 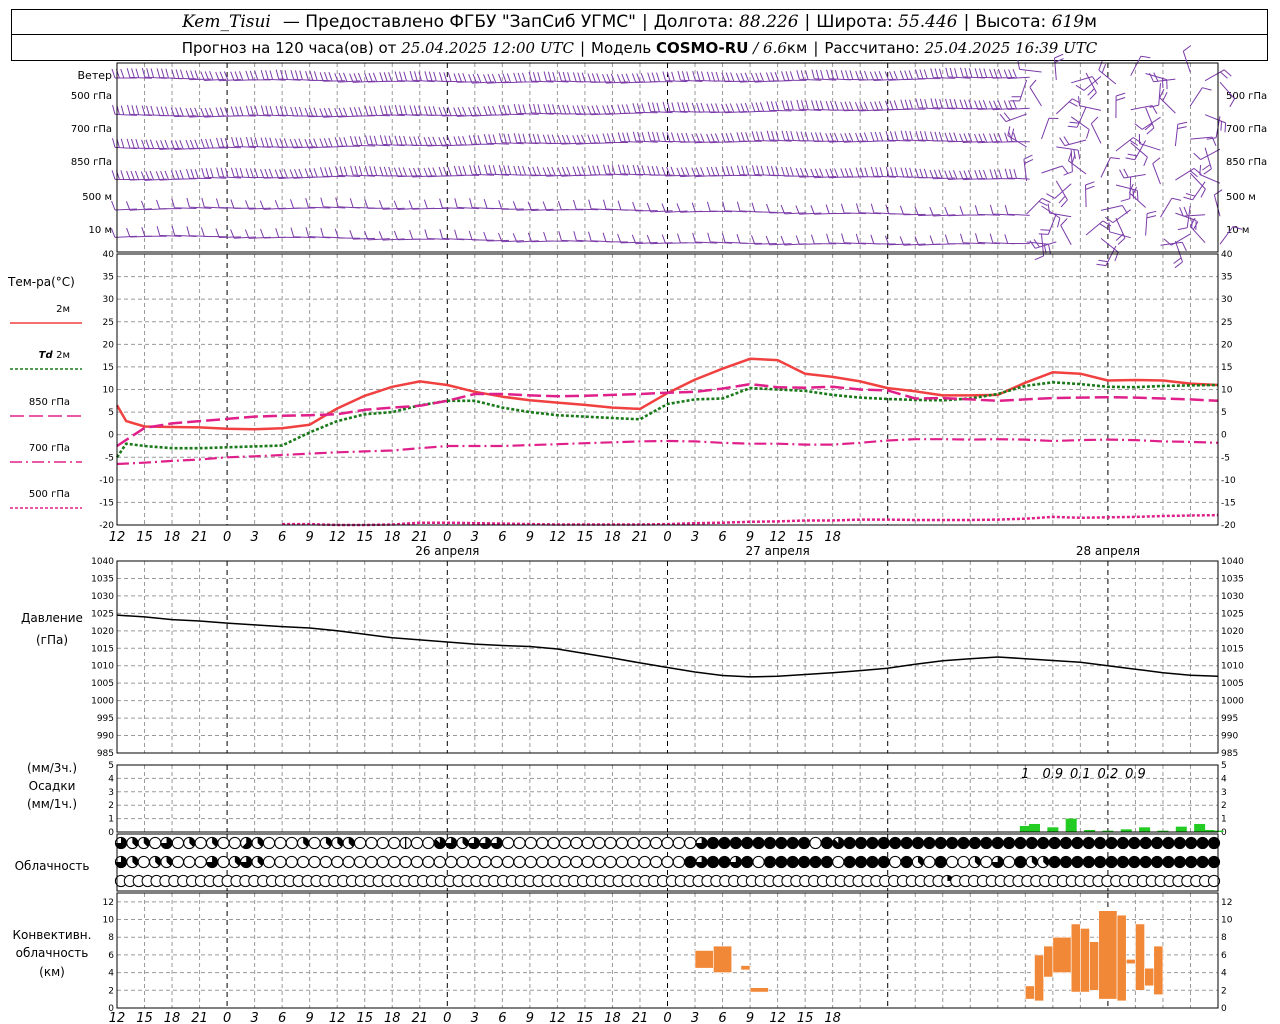 What do you see at coordinates (530, 1017) in the screenshot?
I see `conv-xtick: 9` at bounding box center [530, 1017].